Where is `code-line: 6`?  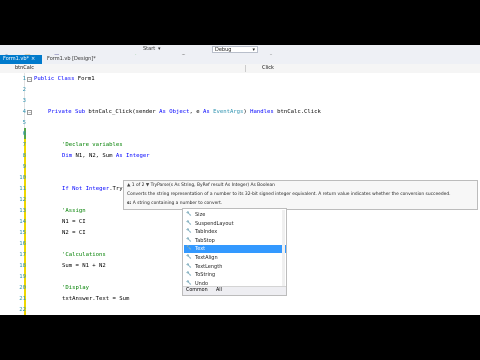 code-line: 6 is located at coordinates (240, 134).